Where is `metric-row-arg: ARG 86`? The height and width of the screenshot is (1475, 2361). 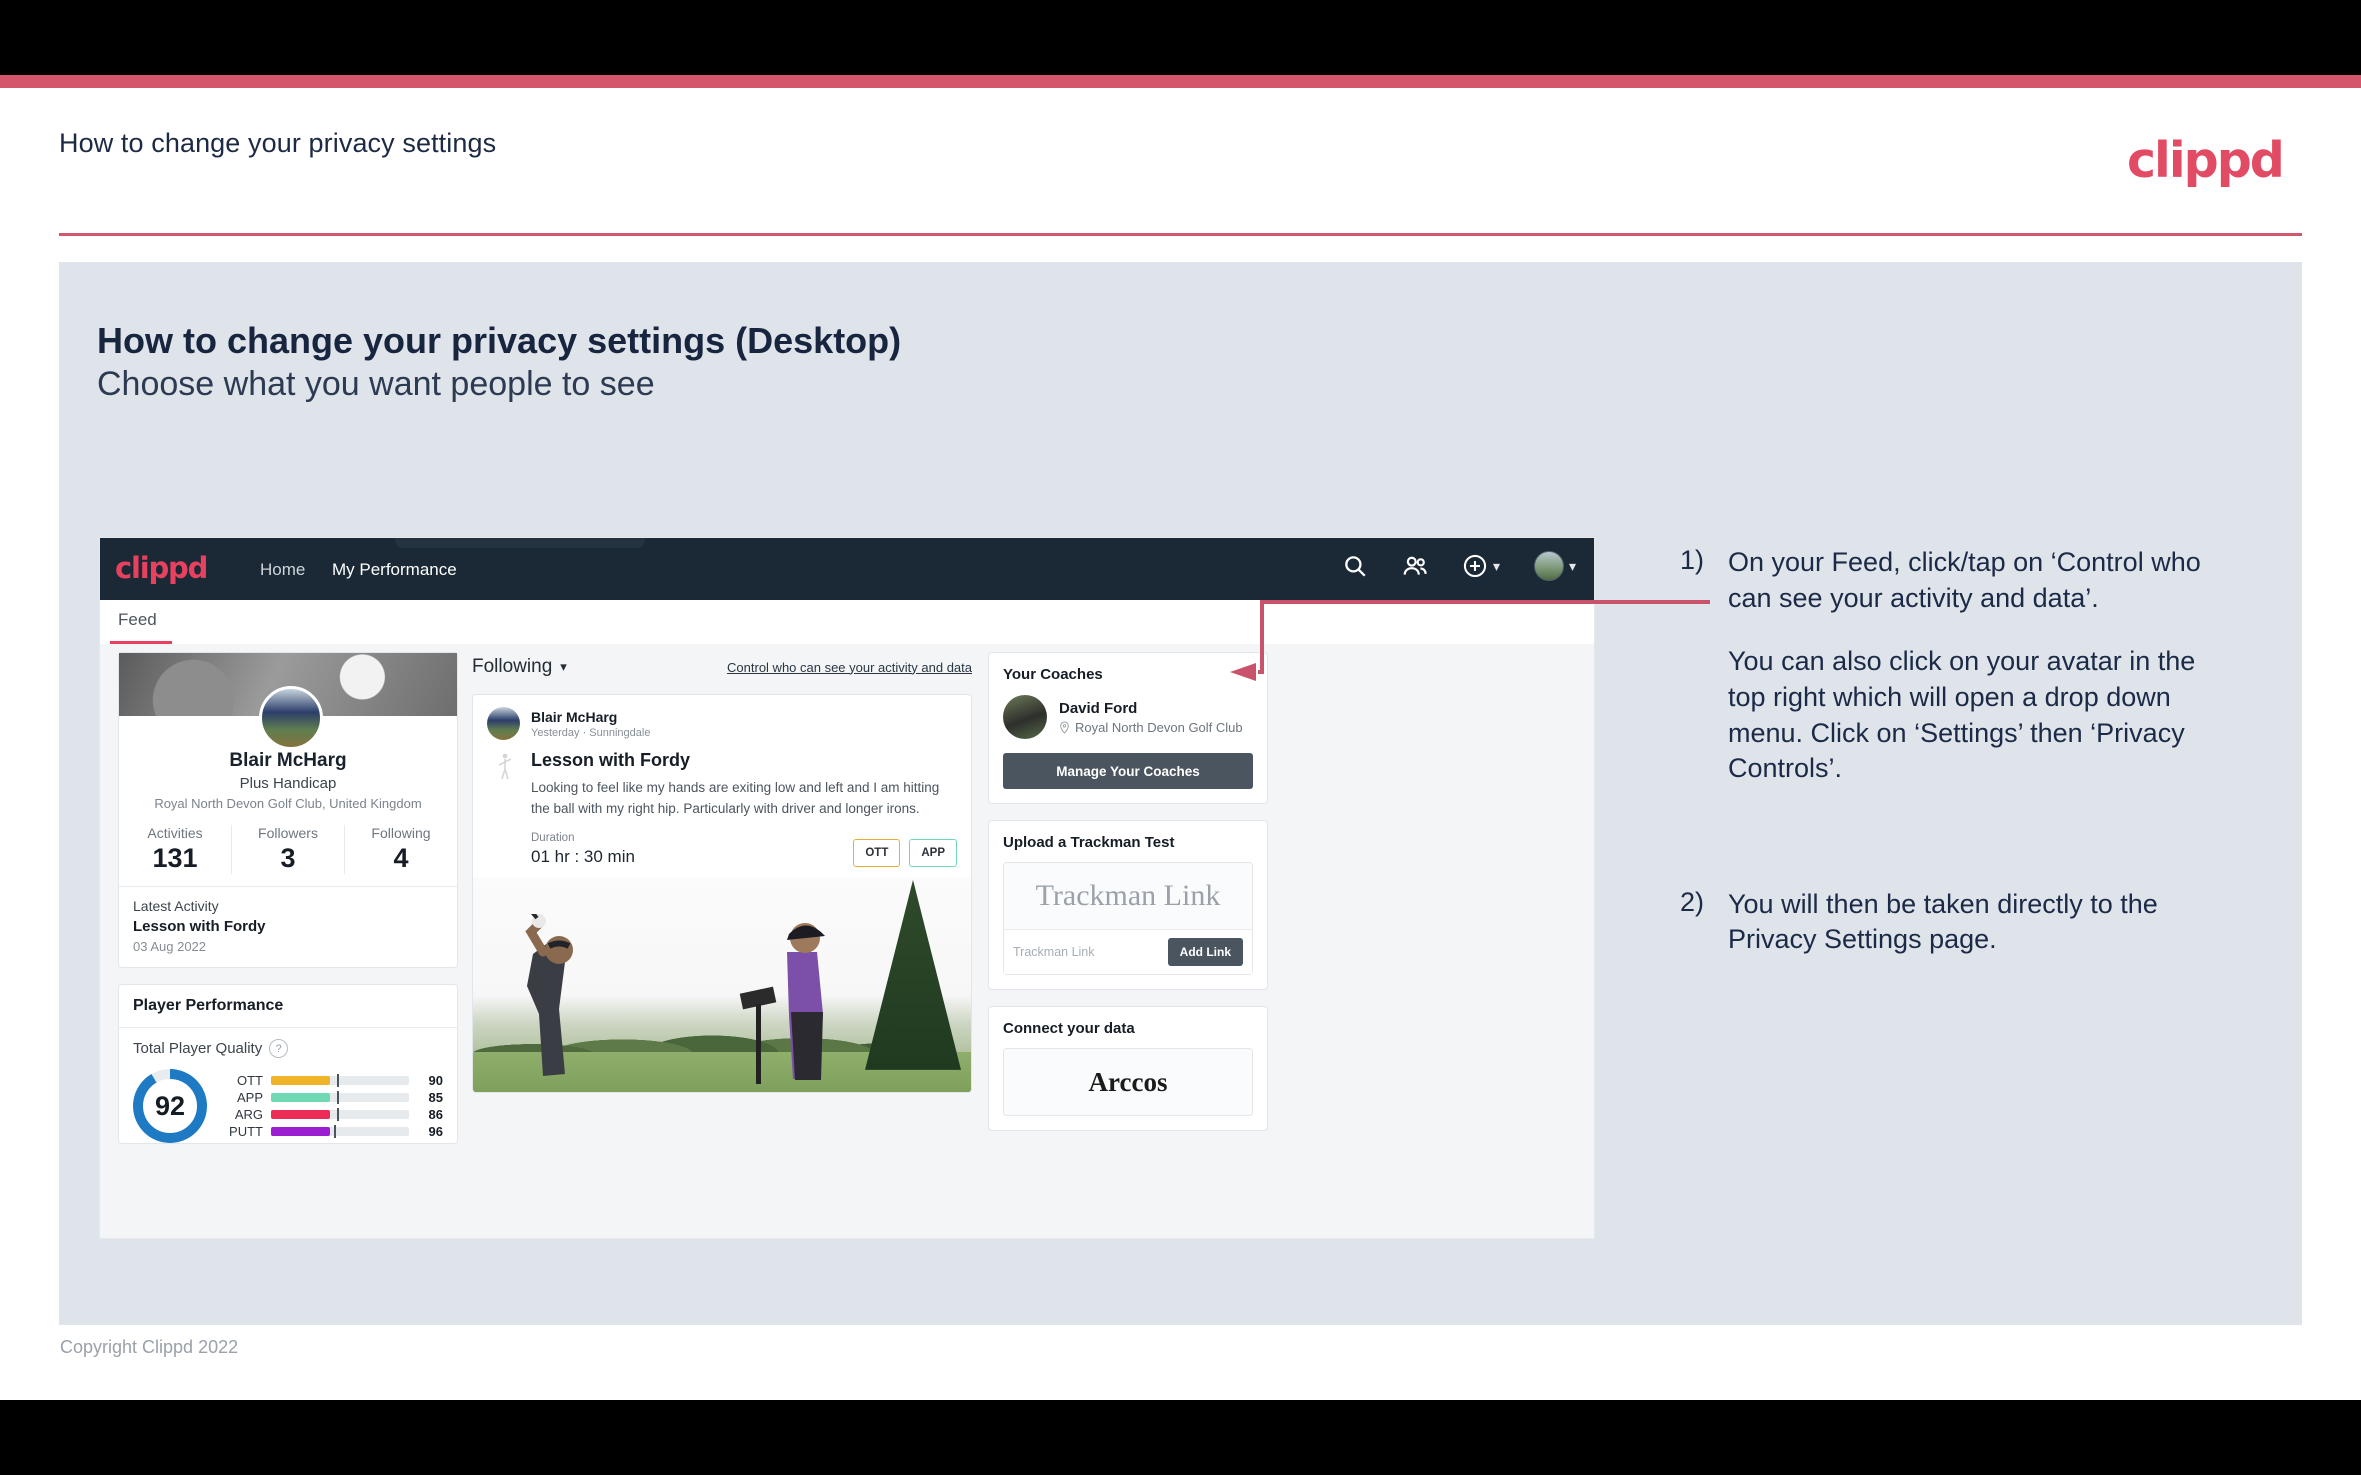 metric-row-arg: ARG 86 is located at coordinates (331, 1114).